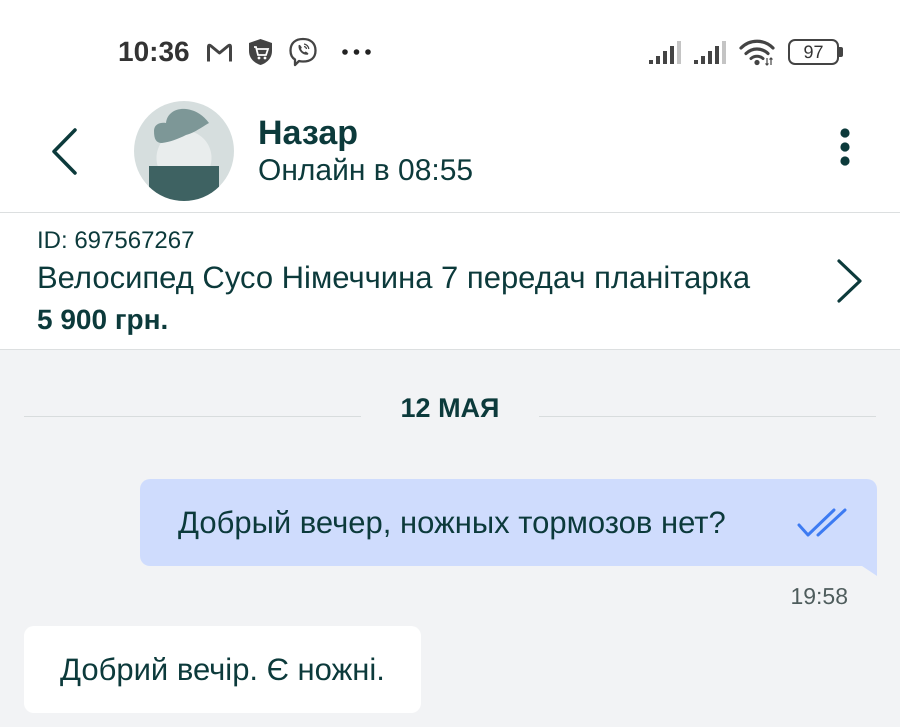 The height and width of the screenshot is (727, 900). What do you see at coordinates (309, 133) in the screenshot?
I see `contact-name: Назар` at bounding box center [309, 133].